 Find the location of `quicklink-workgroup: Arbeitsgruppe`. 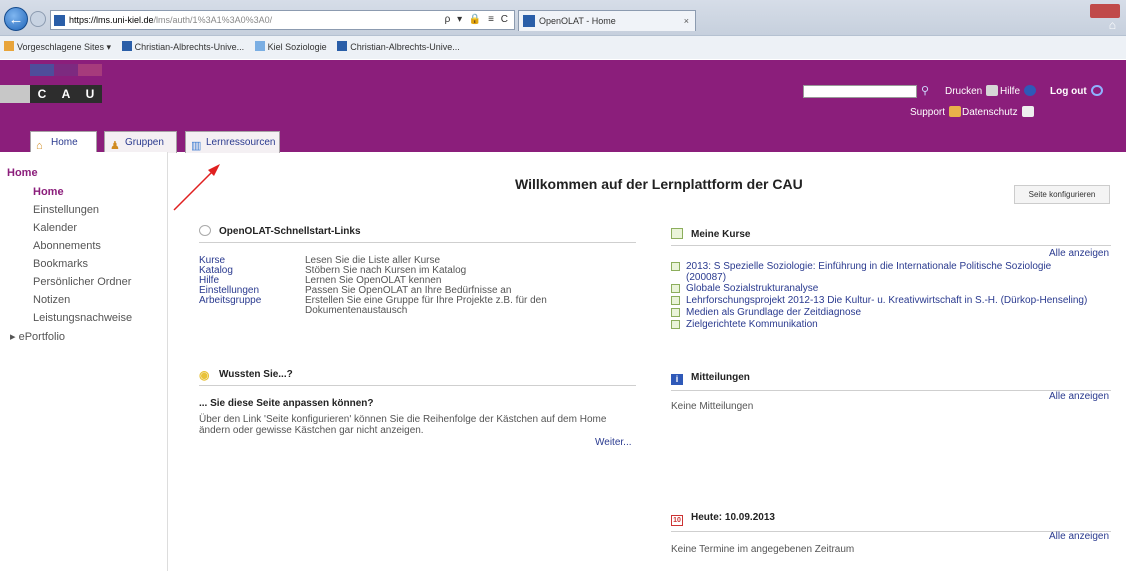

quicklink-workgroup: Arbeitsgruppe is located at coordinates (230, 301).